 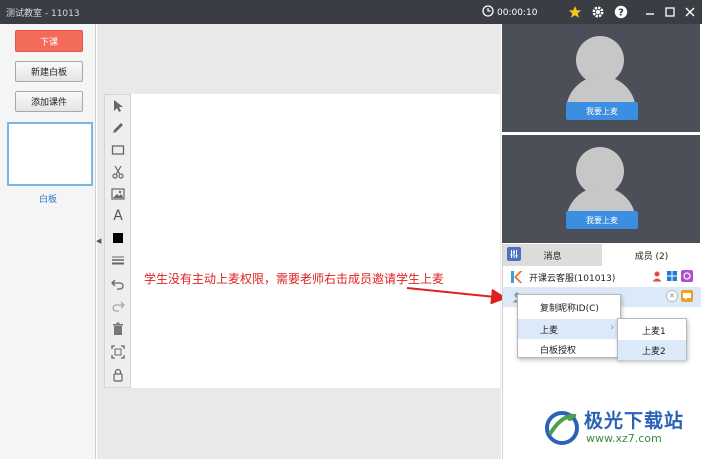 What do you see at coordinates (118, 106) in the screenshot?
I see `pointer-icon` at bounding box center [118, 106].